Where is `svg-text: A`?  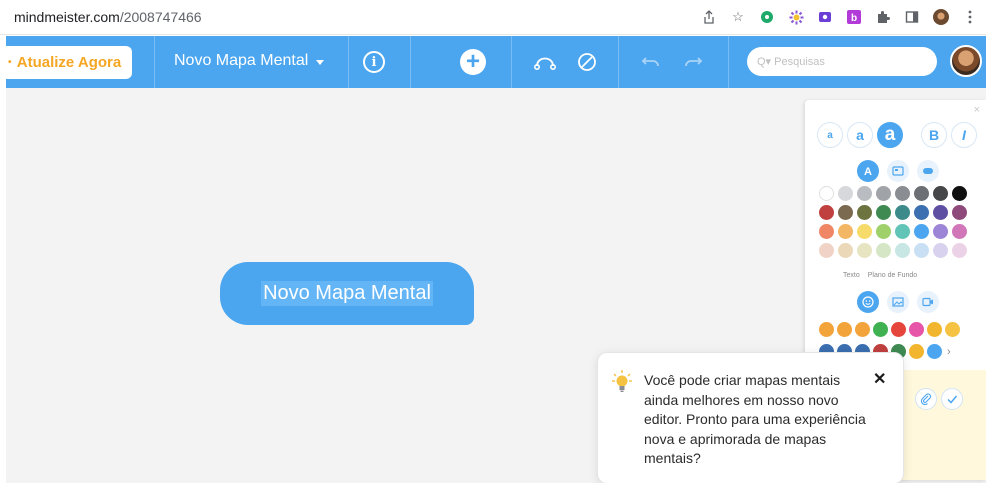 svg-text: A is located at coordinates (868, 171).